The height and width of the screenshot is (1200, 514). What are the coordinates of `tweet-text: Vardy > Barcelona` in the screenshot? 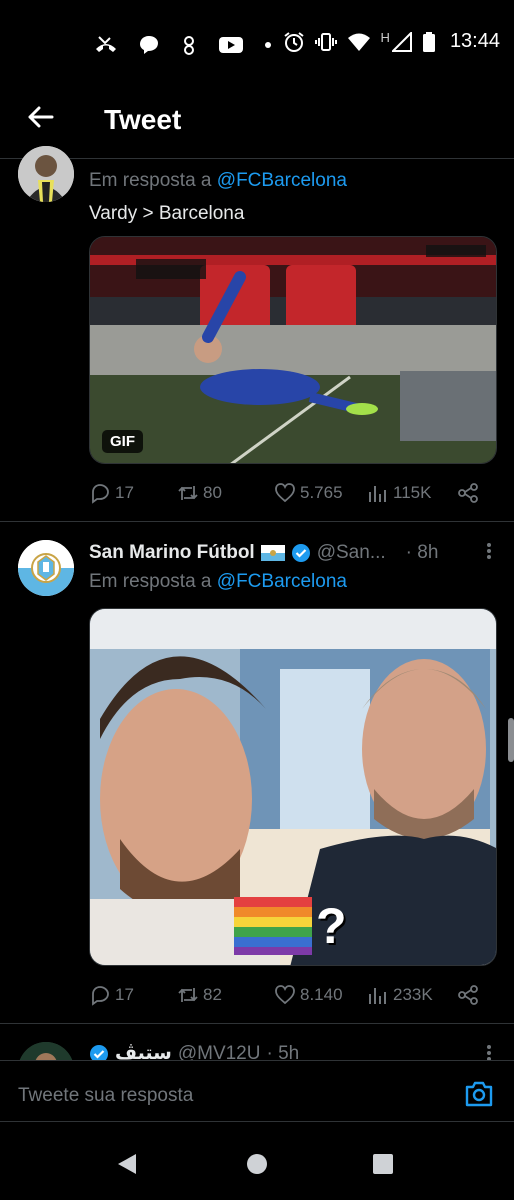 It's located at (167, 213).